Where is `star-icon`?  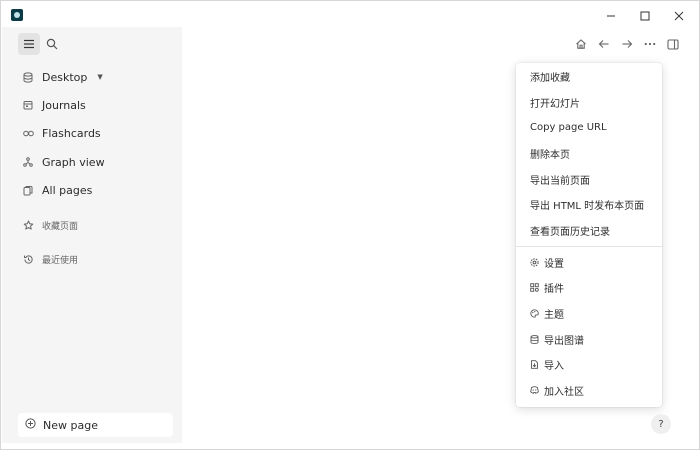
star-icon is located at coordinates (28, 225).